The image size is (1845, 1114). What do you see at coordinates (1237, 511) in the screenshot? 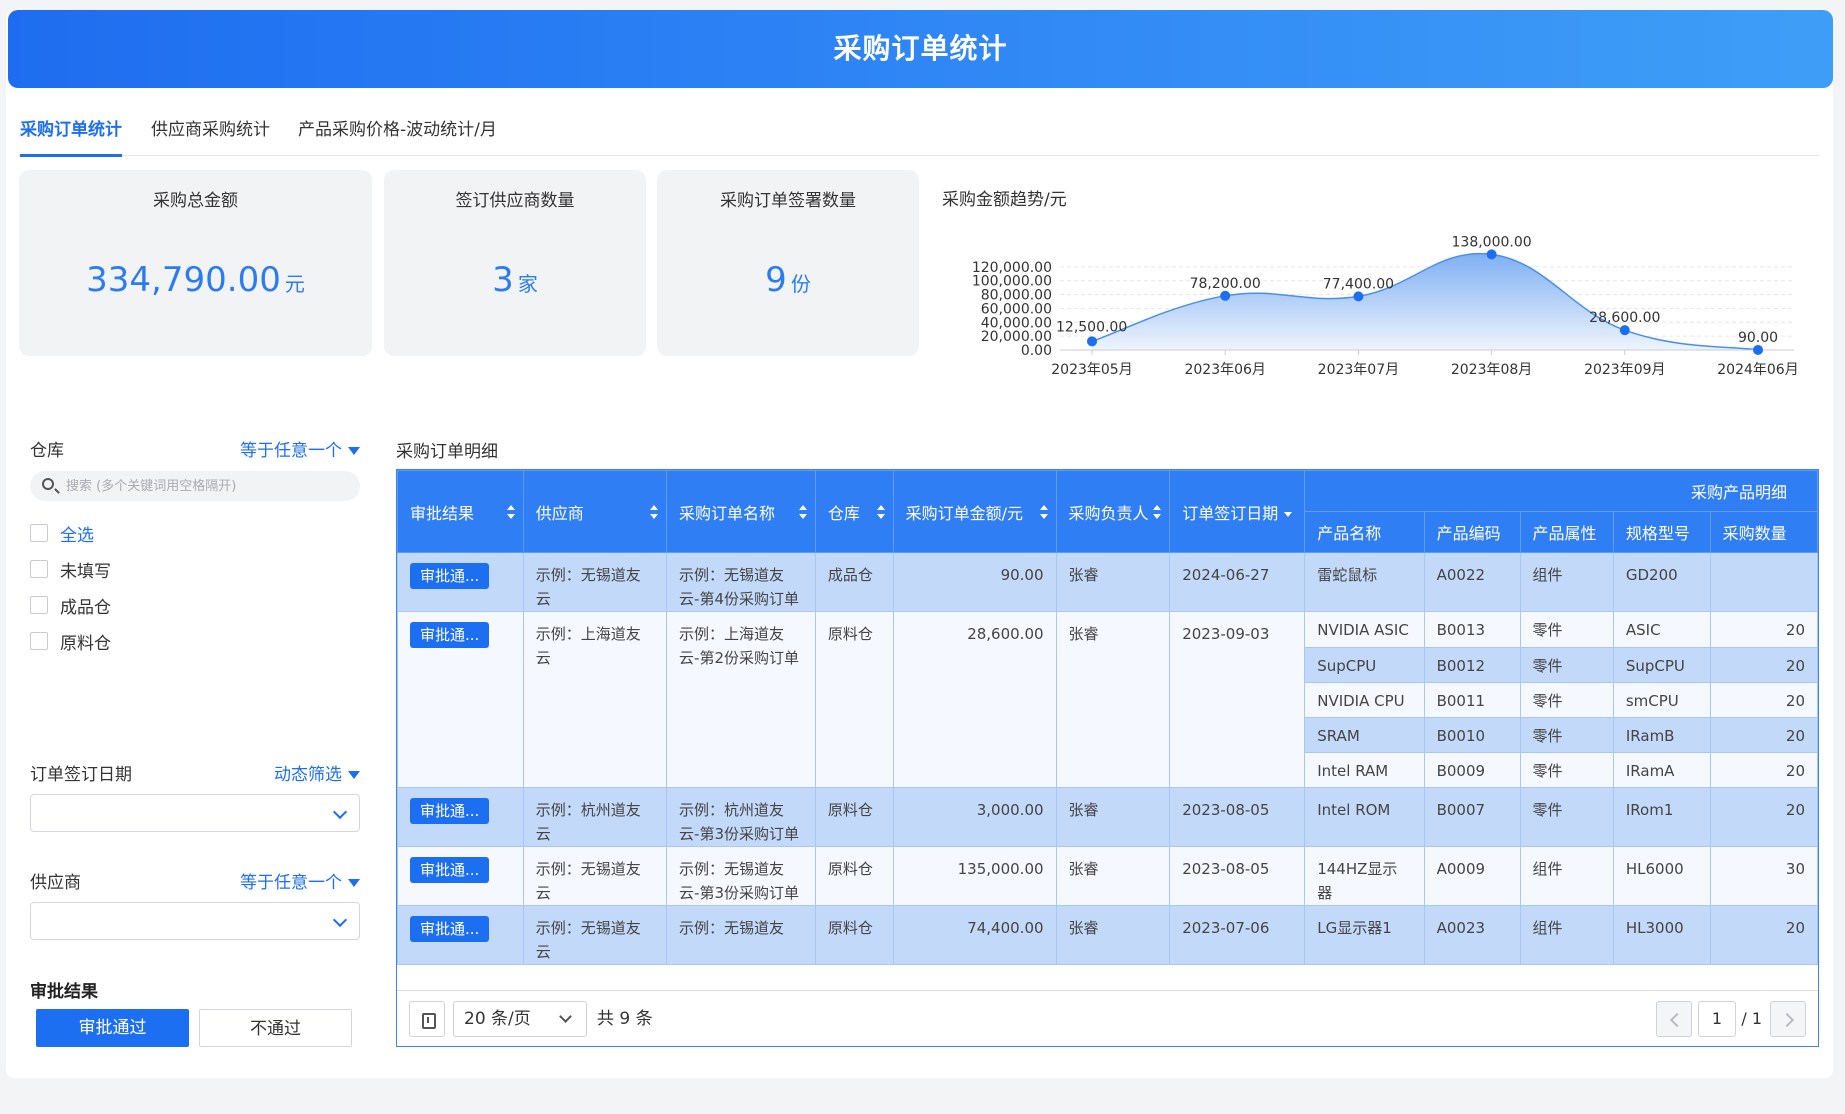
I see `column-header-sign-date: 订单签订日期` at bounding box center [1237, 511].